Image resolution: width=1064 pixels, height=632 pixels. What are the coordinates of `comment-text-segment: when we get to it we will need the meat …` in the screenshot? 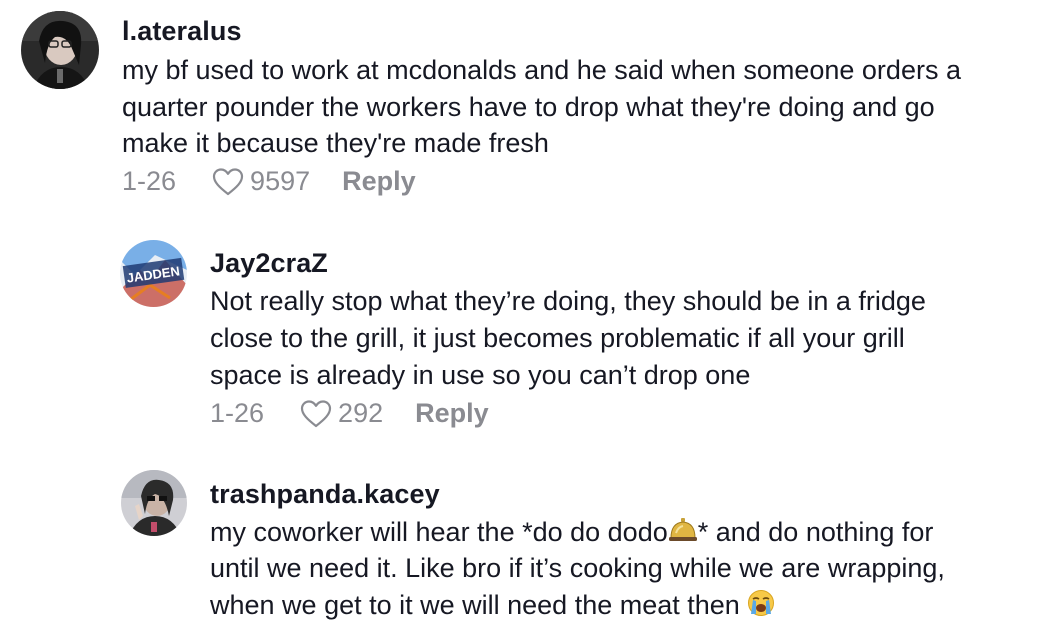 It's located at (479, 605).